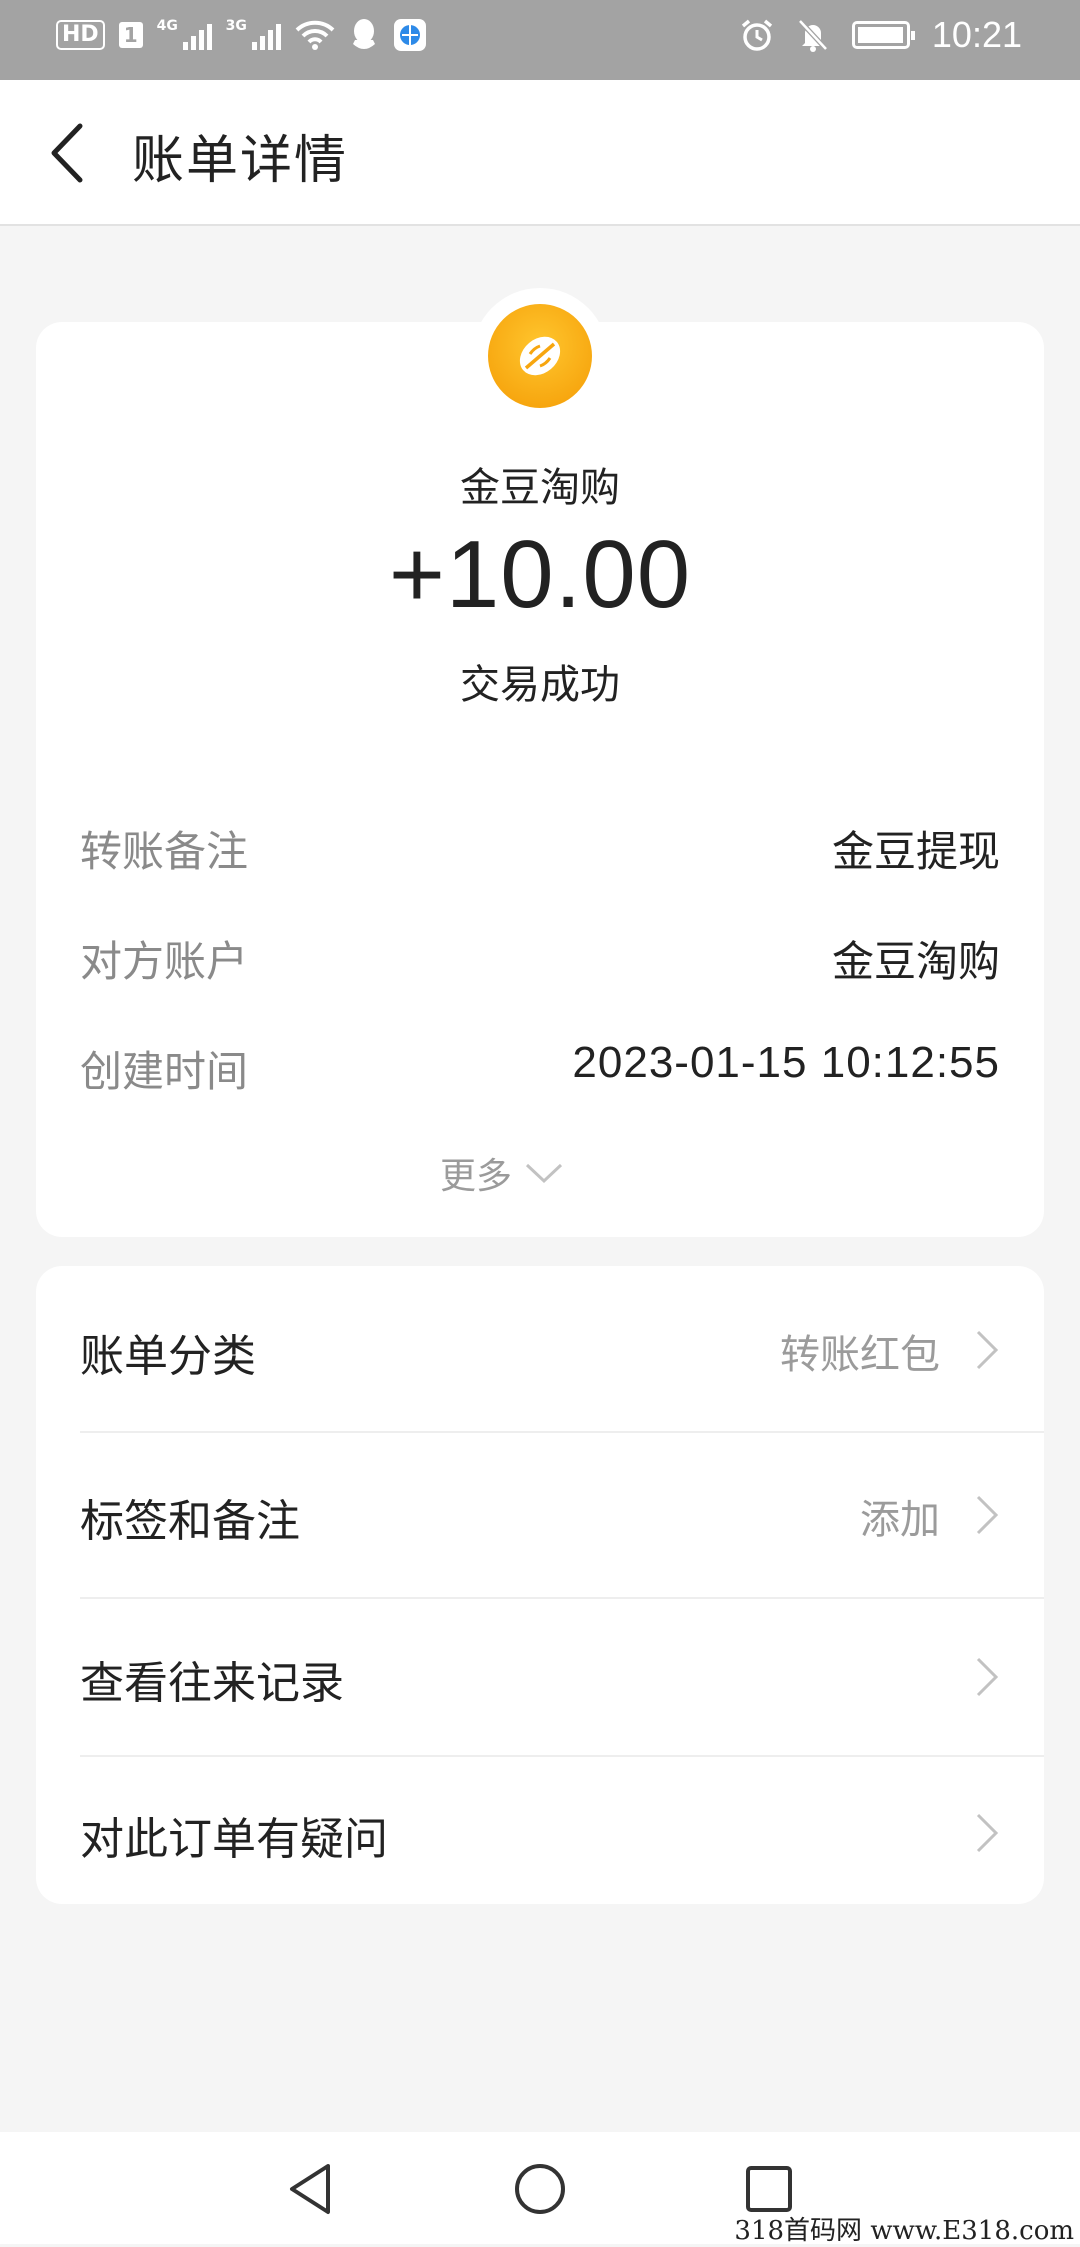 This screenshot has width=1080, height=2247. Describe the element at coordinates (813, 35) in the screenshot. I see `mute-icon` at that location.